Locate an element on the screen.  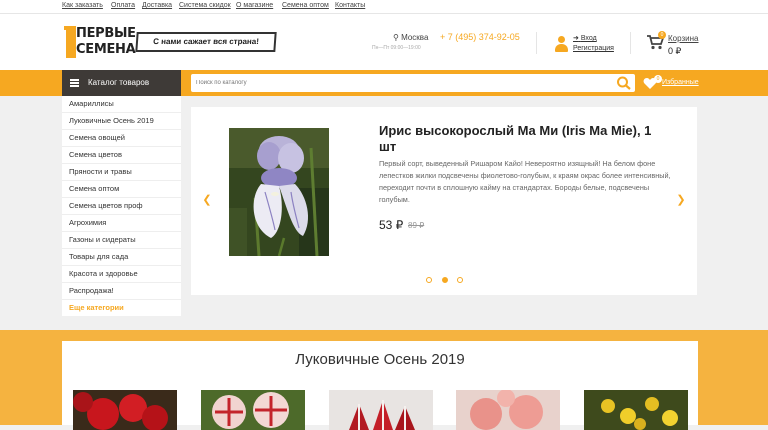
sidebar-item-pro-flower-seeds: Семена цветов проф is located at coordinates (121, 206).